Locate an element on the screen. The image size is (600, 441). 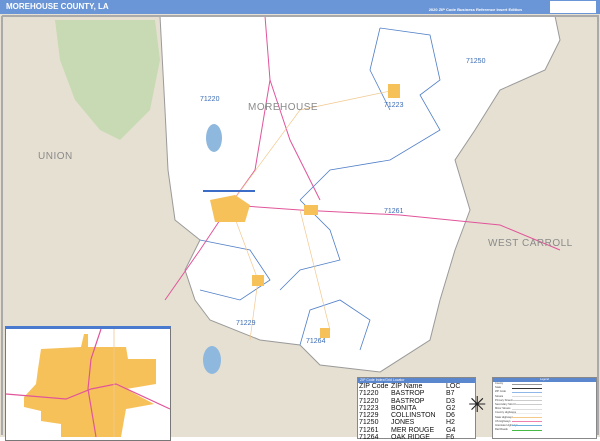
inset-canvas is located at coordinates (88, 383).